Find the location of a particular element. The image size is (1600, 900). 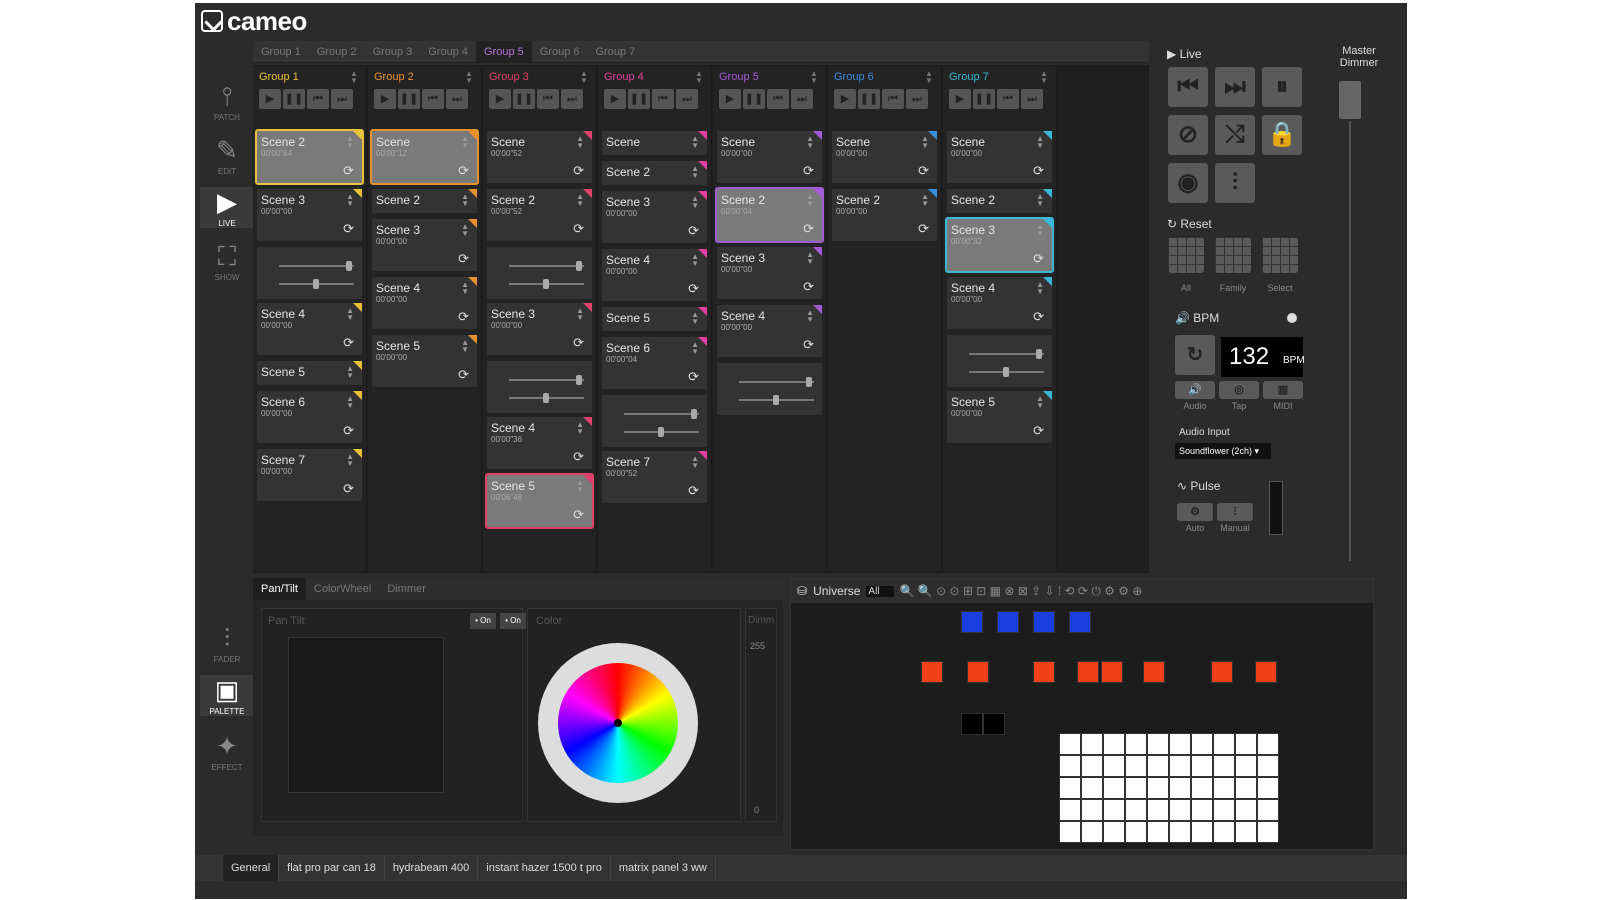

auto-icon: ⚙ is located at coordinates (1195, 512).